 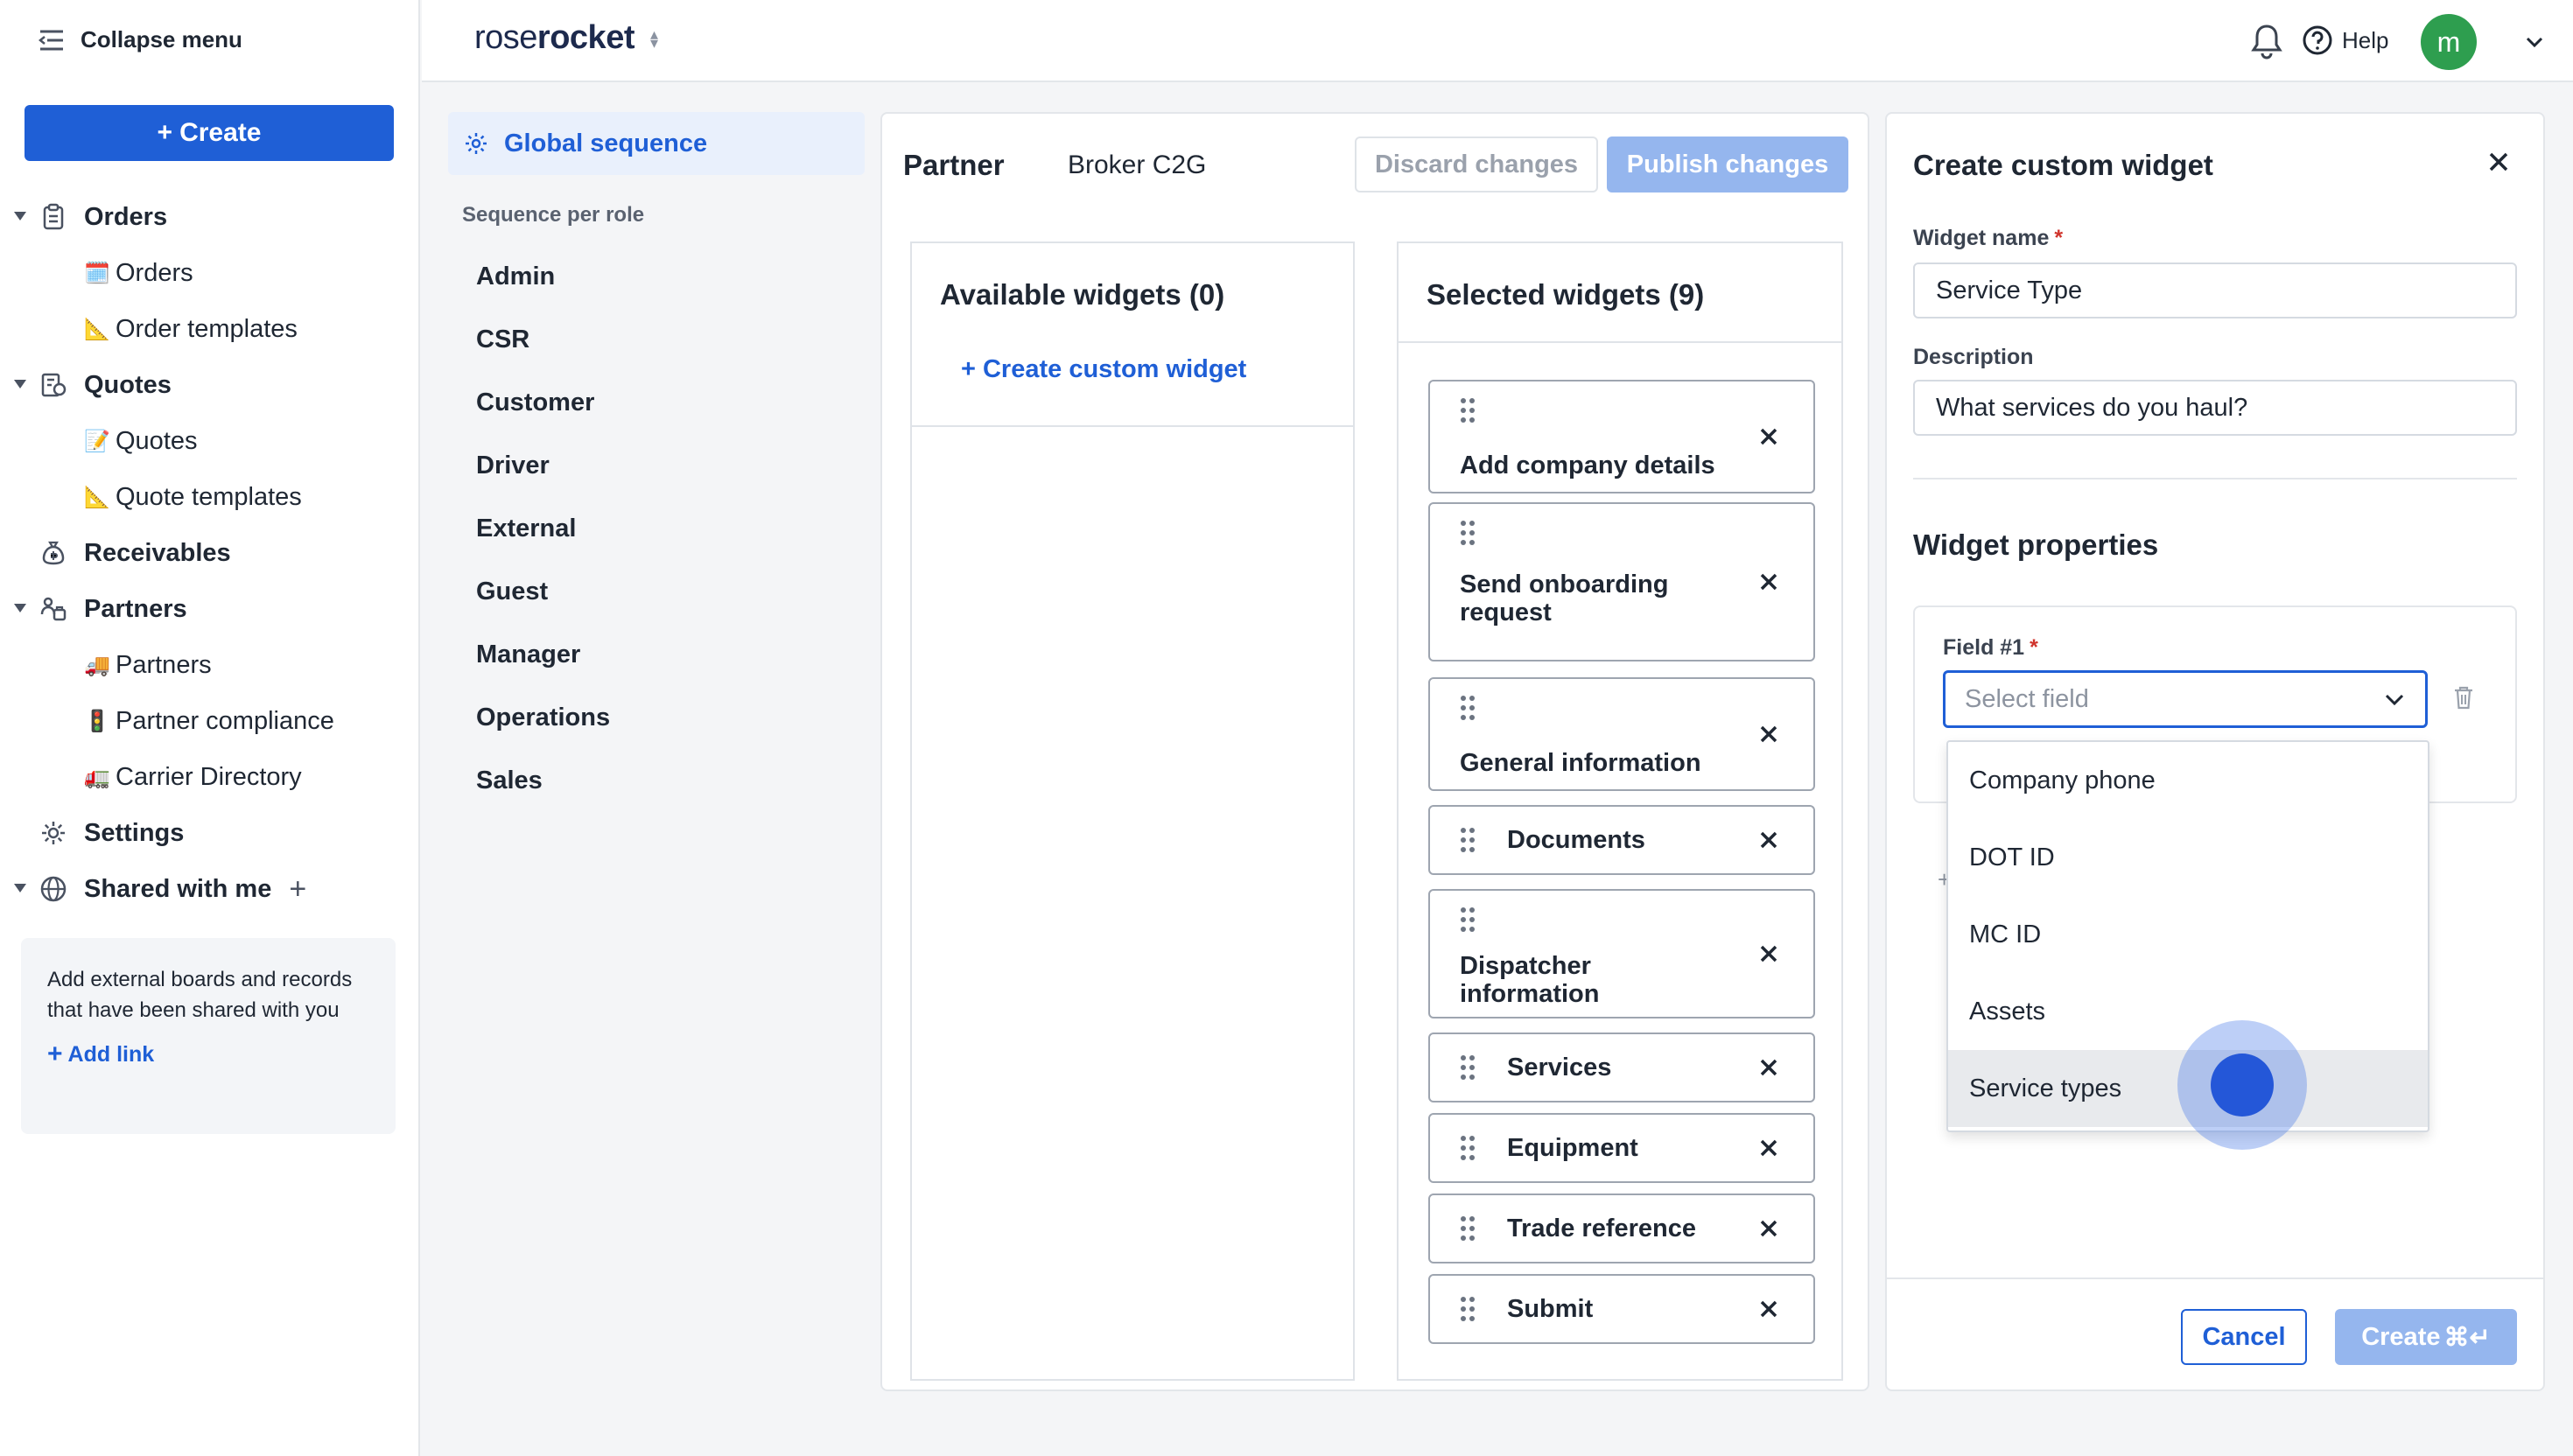 What do you see at coordinates (2188, 1011) in the screenshot?
I see `dropdown-option: Assets` at bounding box center [2188, 1011].